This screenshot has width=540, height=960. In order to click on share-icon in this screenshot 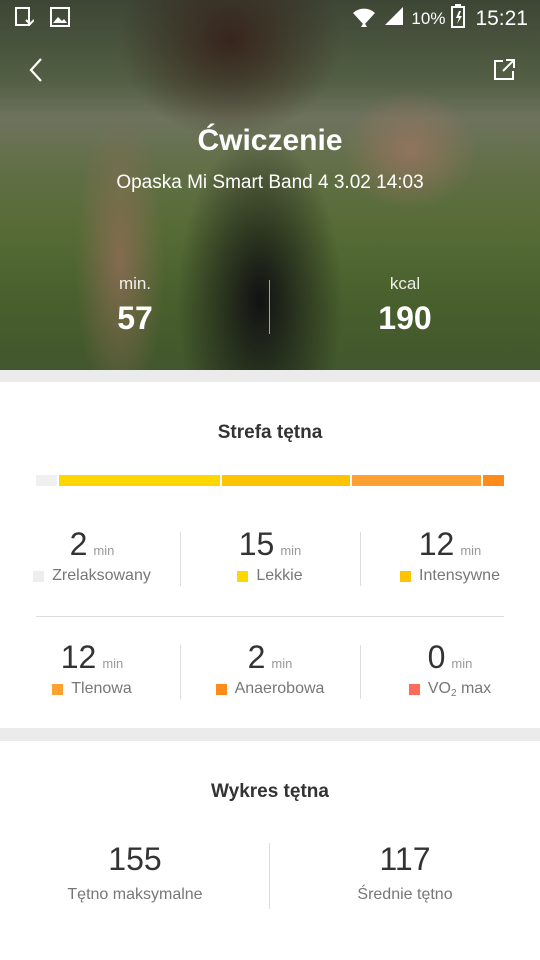, I will do `click(504, 69)`.